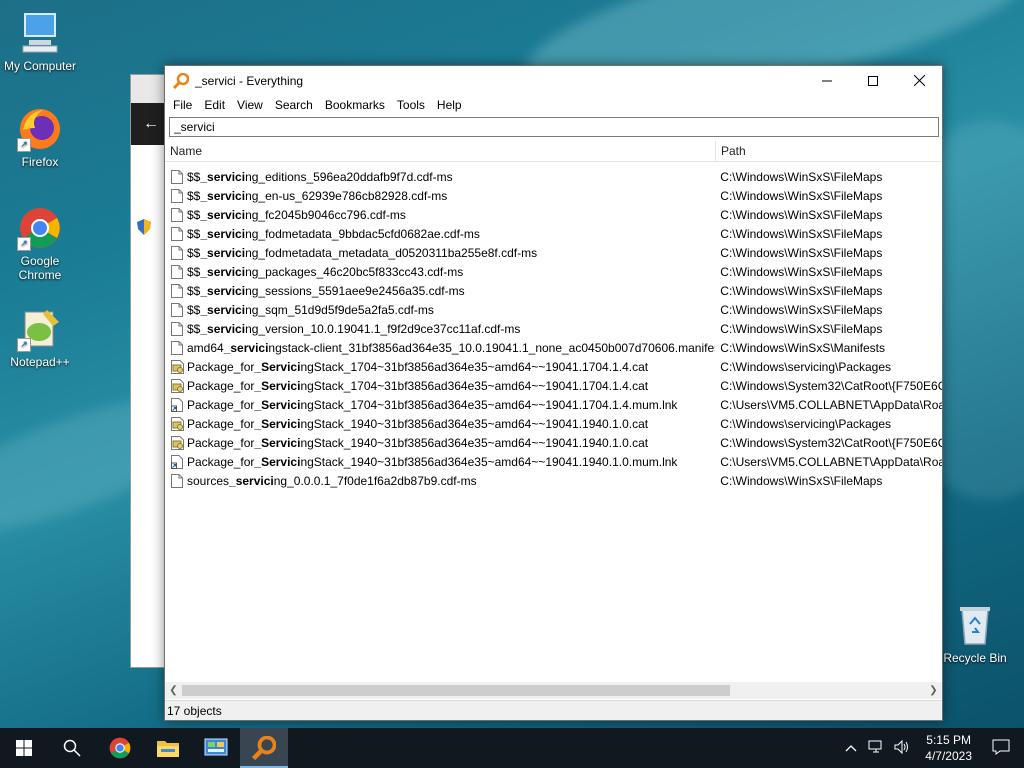 This screenshot has width=1024, height=768. I want to click on computer-icon, so click(40, 33).